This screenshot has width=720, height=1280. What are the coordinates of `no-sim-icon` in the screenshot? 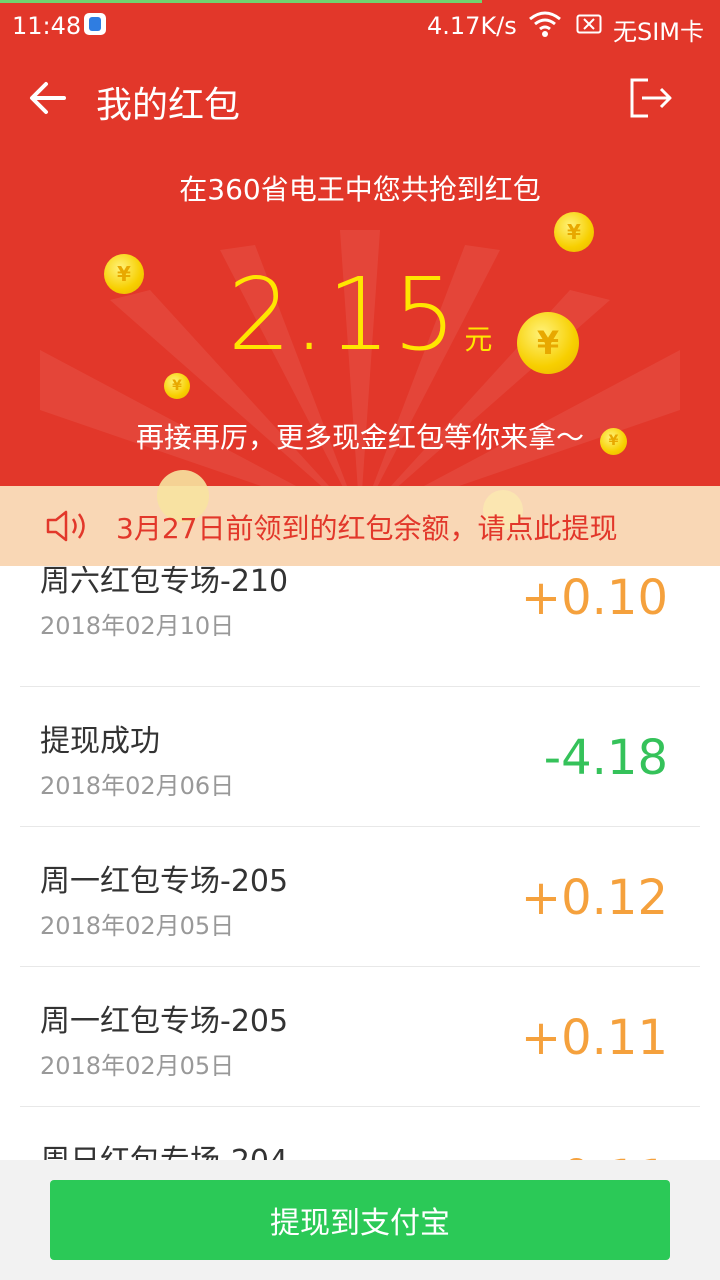 It's located at (589, 24).